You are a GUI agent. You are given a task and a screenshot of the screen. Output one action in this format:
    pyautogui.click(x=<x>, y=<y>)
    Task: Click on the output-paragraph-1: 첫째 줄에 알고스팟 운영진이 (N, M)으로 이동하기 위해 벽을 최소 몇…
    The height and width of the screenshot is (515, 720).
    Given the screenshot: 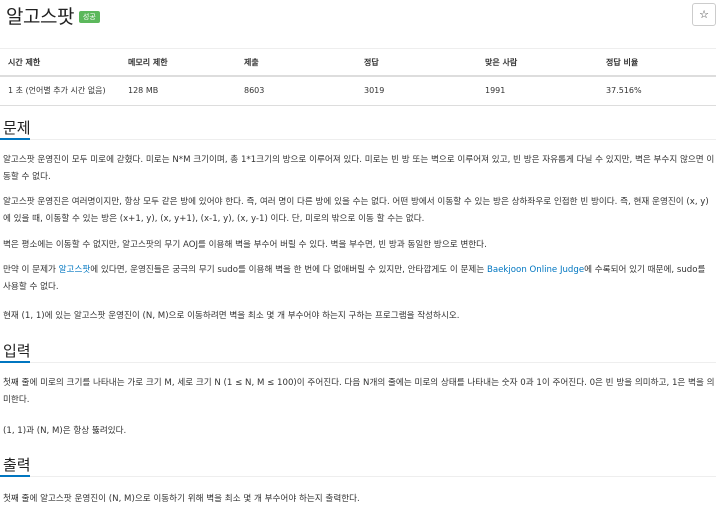 What is the action you would take?
    pyautogui.click(x=181, y=499)
    